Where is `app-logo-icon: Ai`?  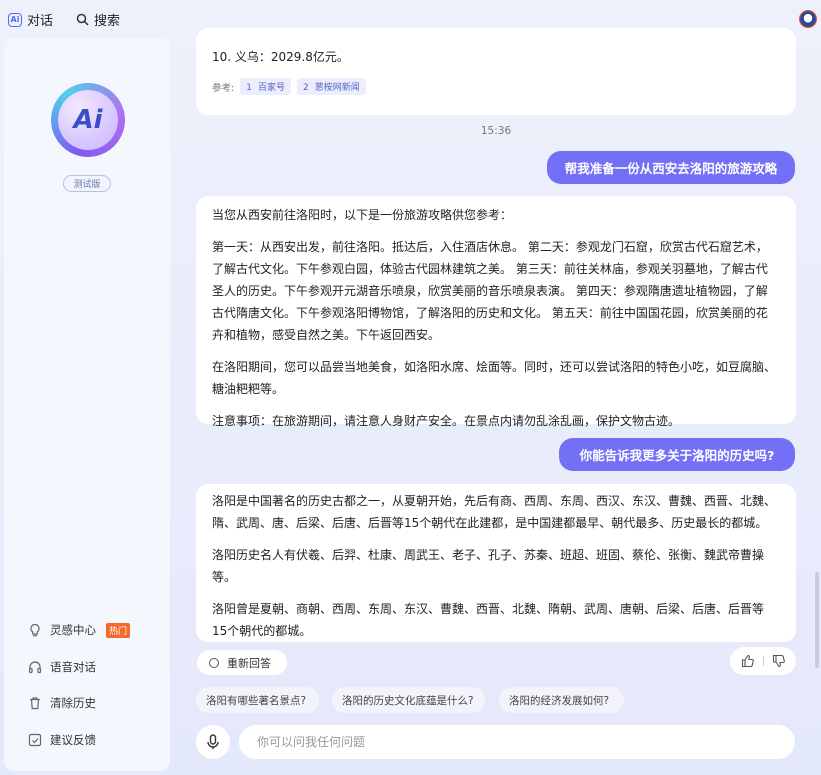
app-logo-icon: Ai is located at coordinates (15, 19).